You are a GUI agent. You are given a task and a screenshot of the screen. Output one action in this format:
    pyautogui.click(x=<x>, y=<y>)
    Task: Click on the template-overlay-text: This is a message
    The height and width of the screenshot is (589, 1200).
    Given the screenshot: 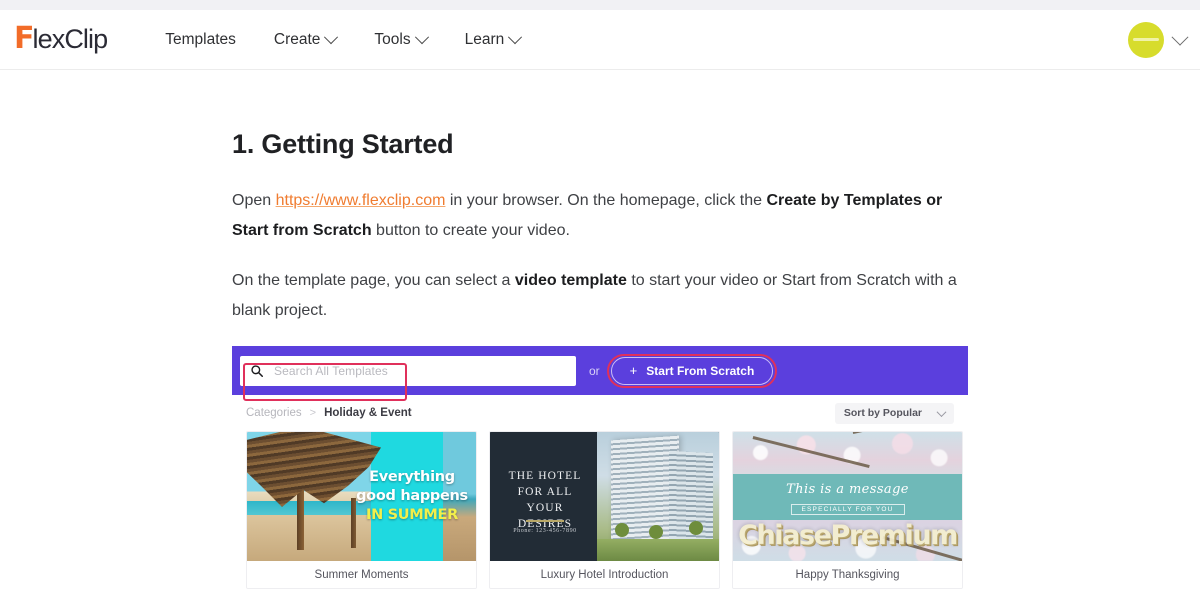 What is the action you would take?
    pyautogui.click(x=847, y=490)
    